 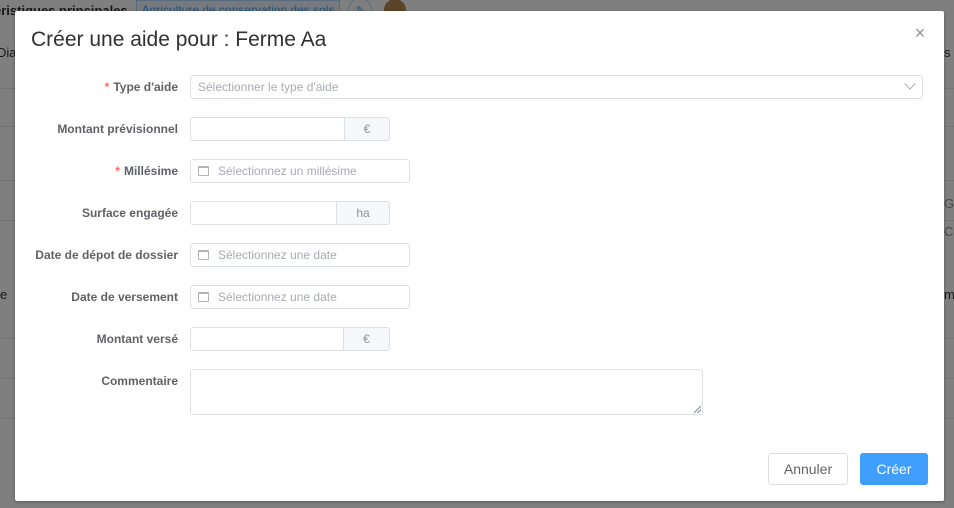 What do you see at coordinates (124, 297) in the screenshot?
I see `date-versement-label: Date de versement` at bounding box center [124, 297].